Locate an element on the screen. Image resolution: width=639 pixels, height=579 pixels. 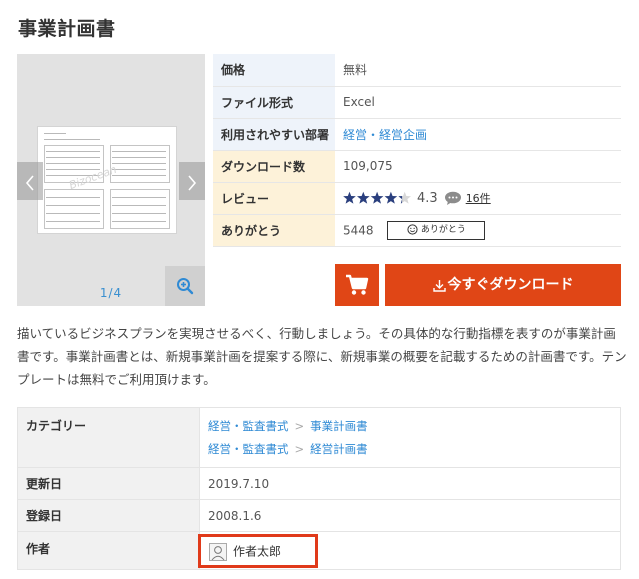
info-row-department: 利用されやすい部署 経営・経営企画 is located at coordinates (417, 134).